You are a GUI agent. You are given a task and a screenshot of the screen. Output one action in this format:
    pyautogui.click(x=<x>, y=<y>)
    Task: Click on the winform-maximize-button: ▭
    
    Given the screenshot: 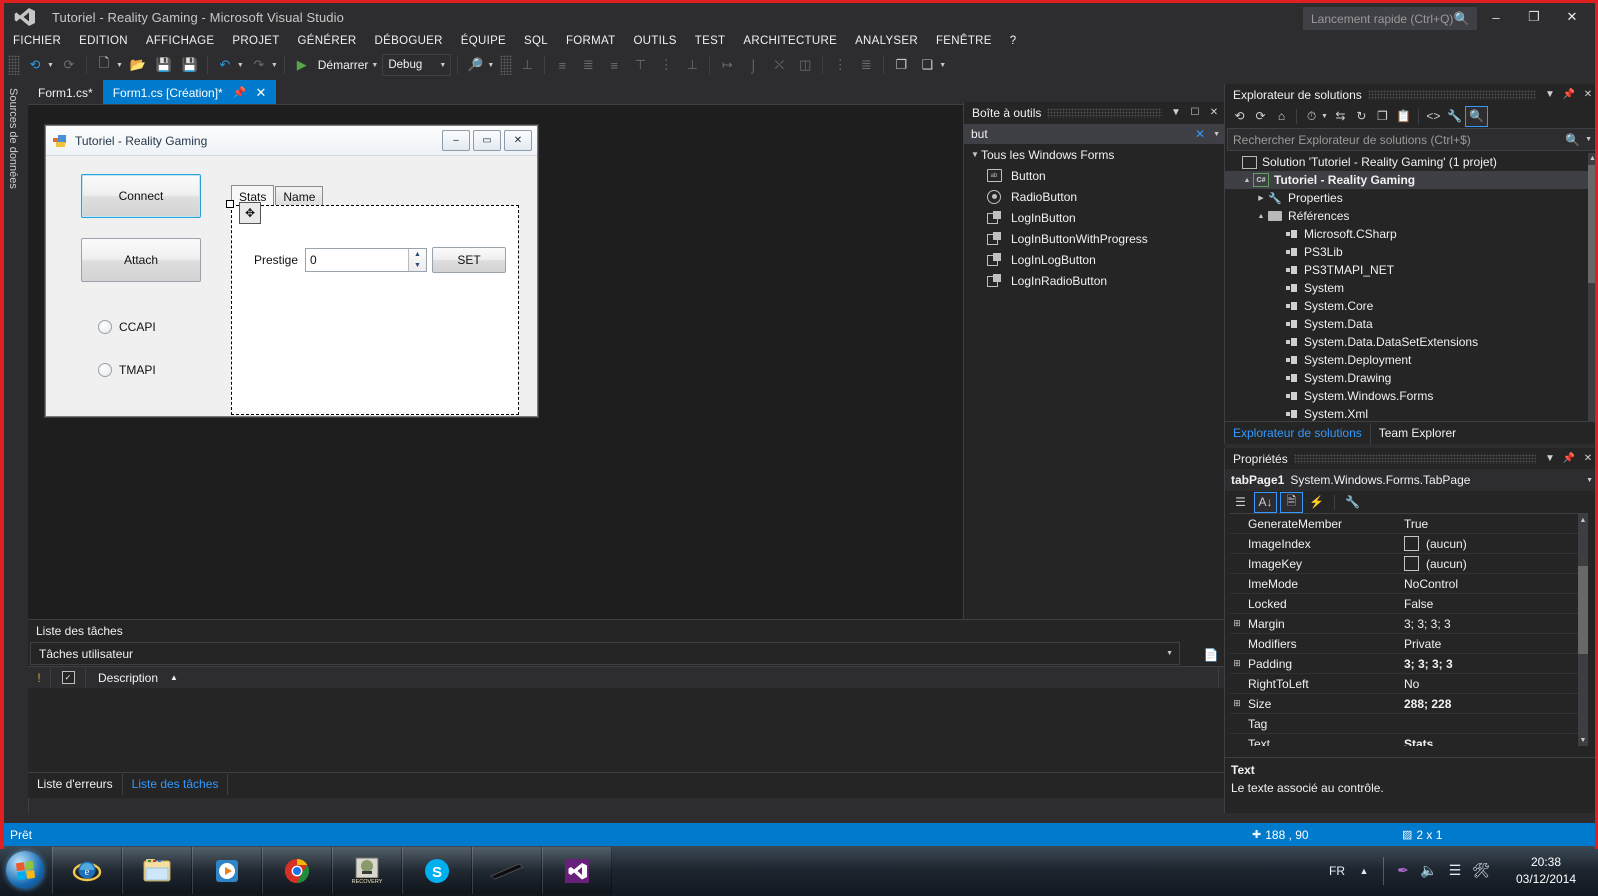 What is the action you would take?
    pyautogui.click(x=487, y=140)
    